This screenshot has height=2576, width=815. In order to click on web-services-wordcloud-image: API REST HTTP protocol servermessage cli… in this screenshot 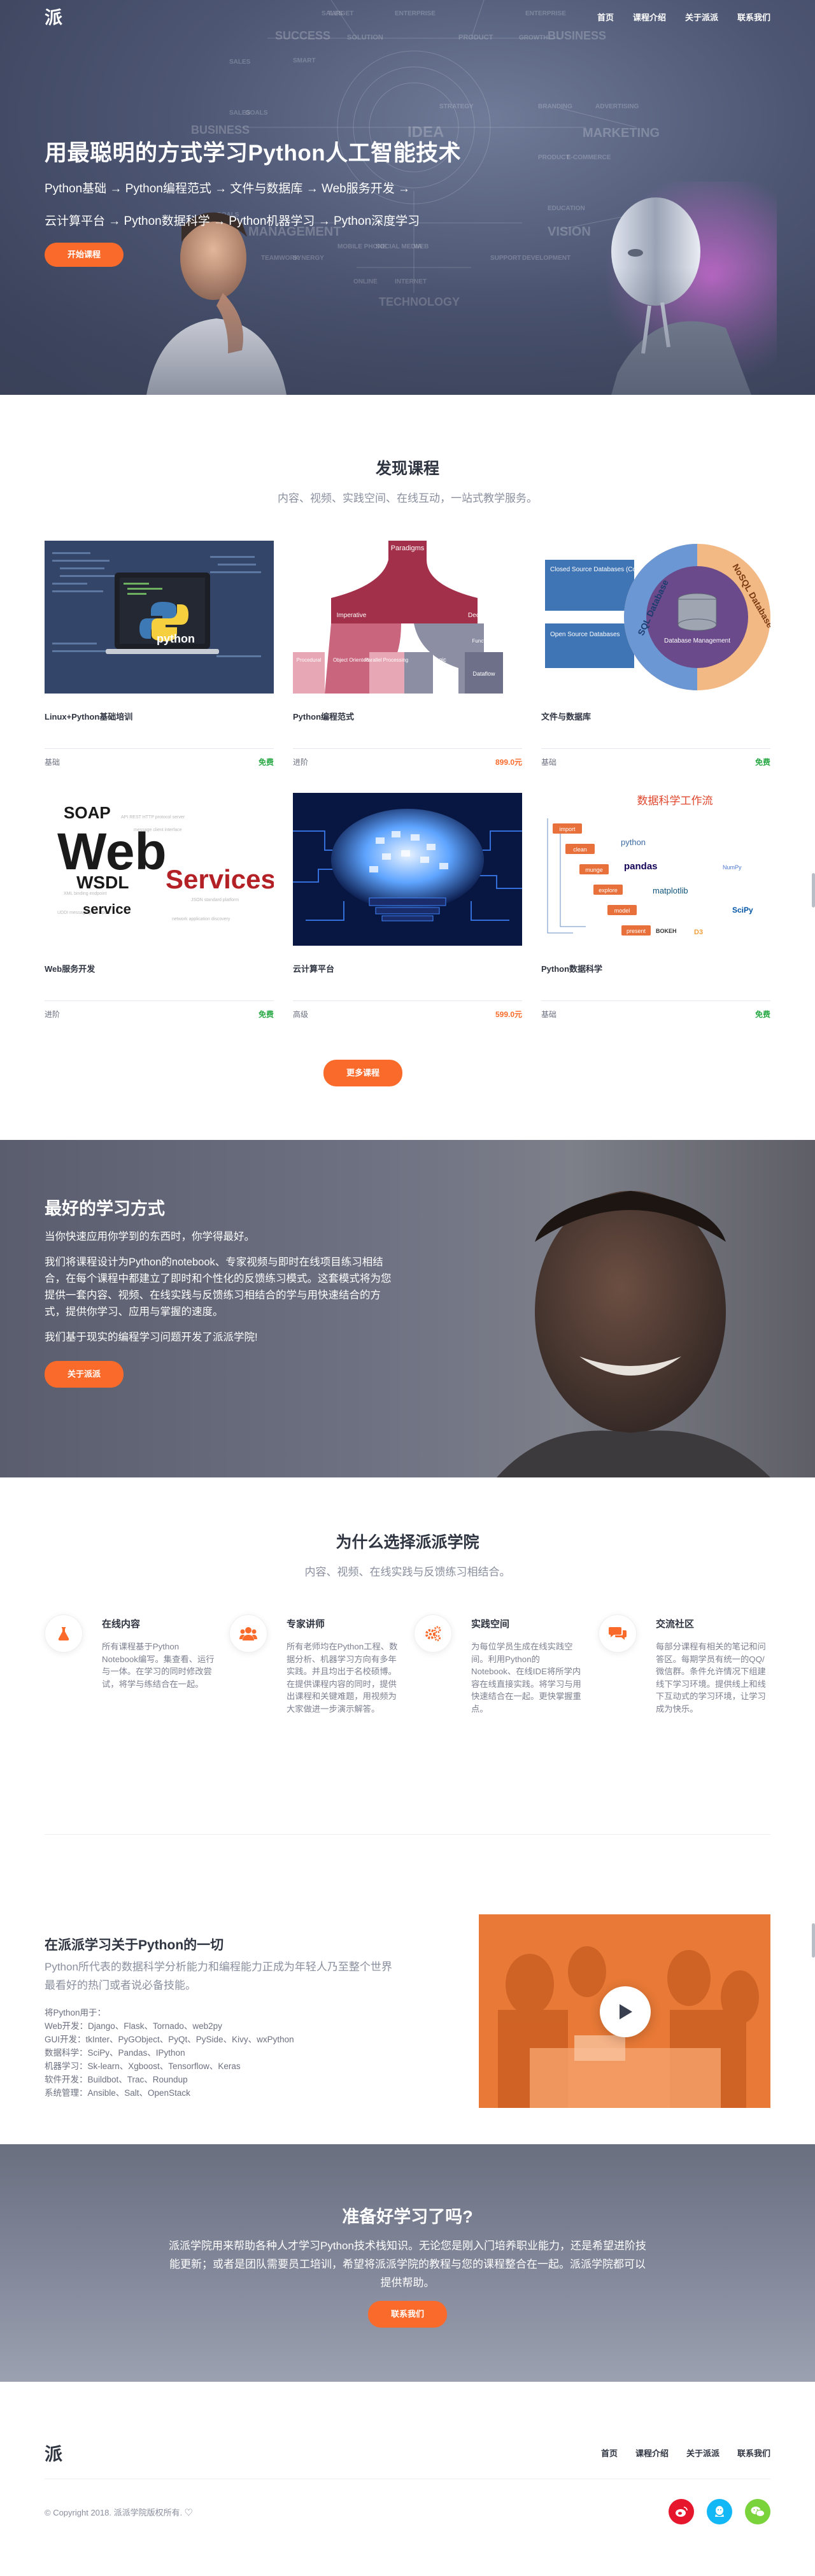, I will do `click(166, 863)`.